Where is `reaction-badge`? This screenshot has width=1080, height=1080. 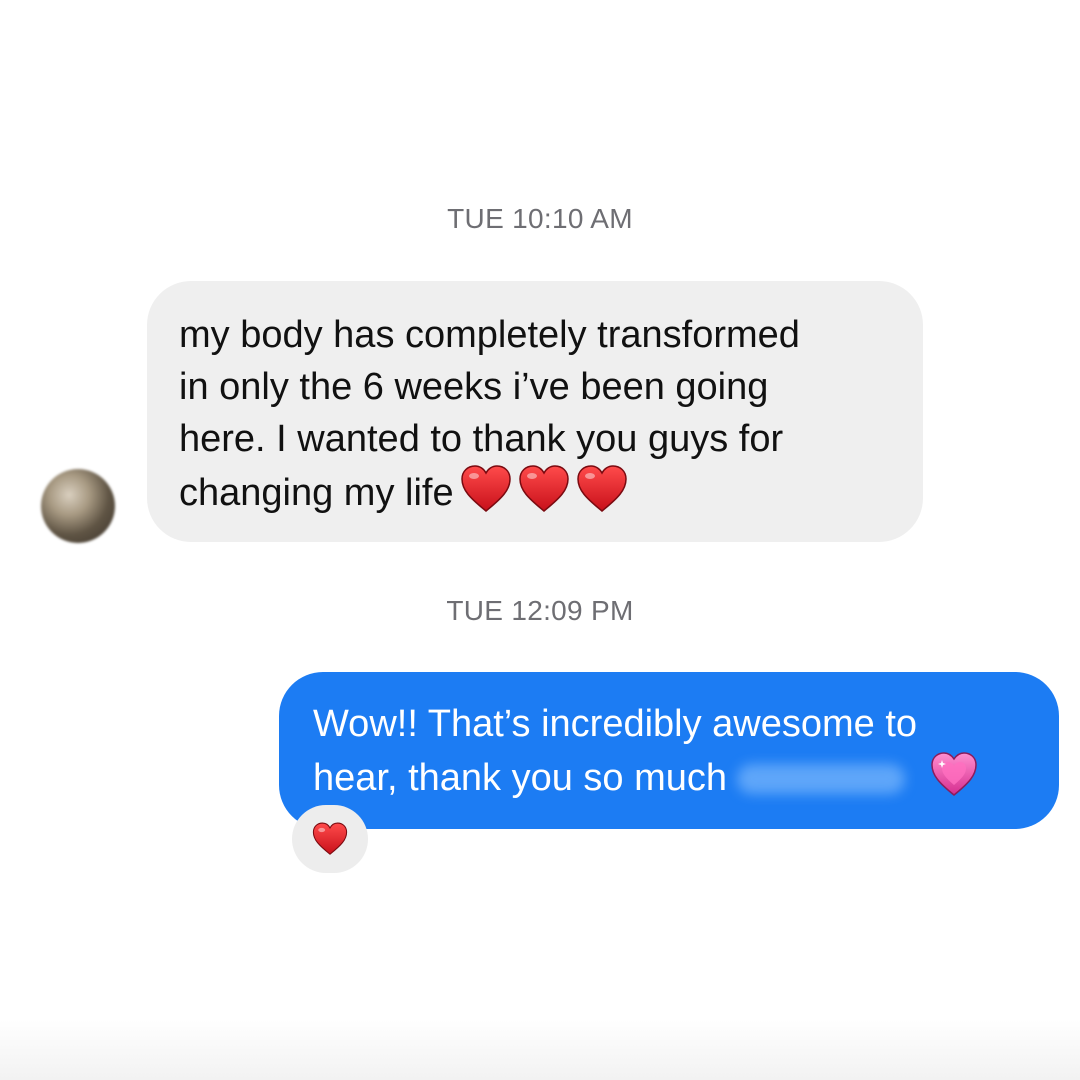
reaction-badge is located at coordinates (330, 839).